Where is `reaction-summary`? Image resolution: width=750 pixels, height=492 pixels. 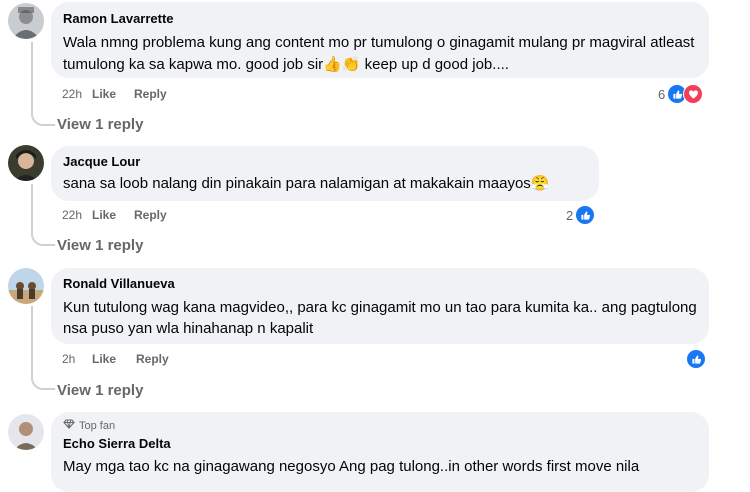 reaction-summary is located at coordinates (696, 359).